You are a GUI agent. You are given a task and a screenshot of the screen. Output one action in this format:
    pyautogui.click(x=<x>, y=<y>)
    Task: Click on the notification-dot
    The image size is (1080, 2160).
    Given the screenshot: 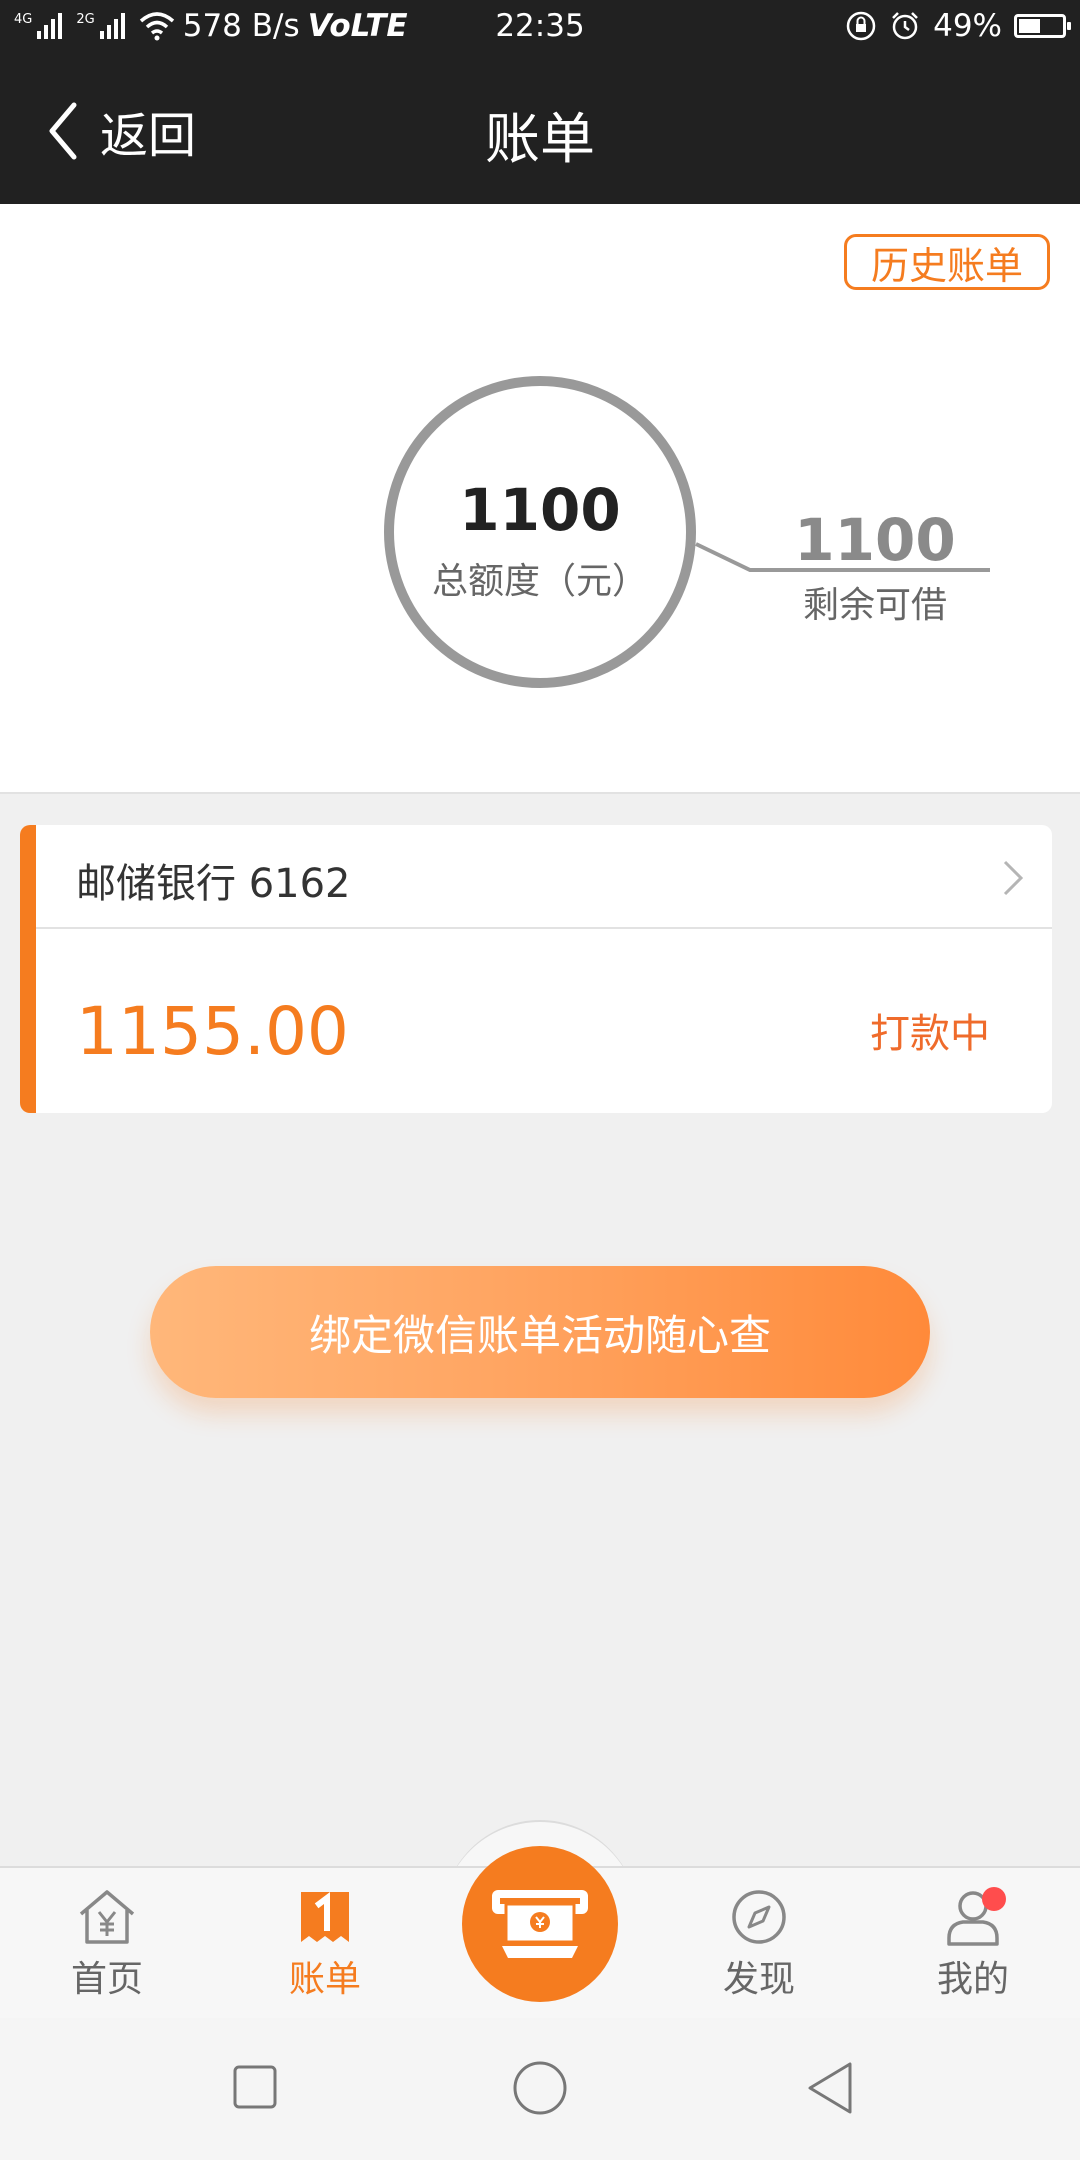 What is the action you would take?
    pyautogui.click(x=994, y=1899)
    